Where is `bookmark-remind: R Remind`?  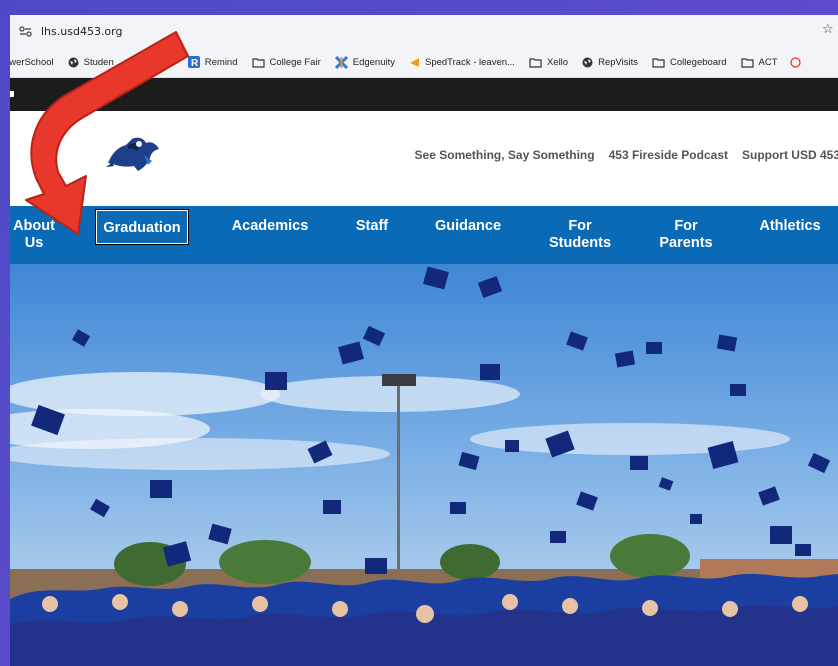 bookmark-remind: R Remind is located at coordinates (212, 62).